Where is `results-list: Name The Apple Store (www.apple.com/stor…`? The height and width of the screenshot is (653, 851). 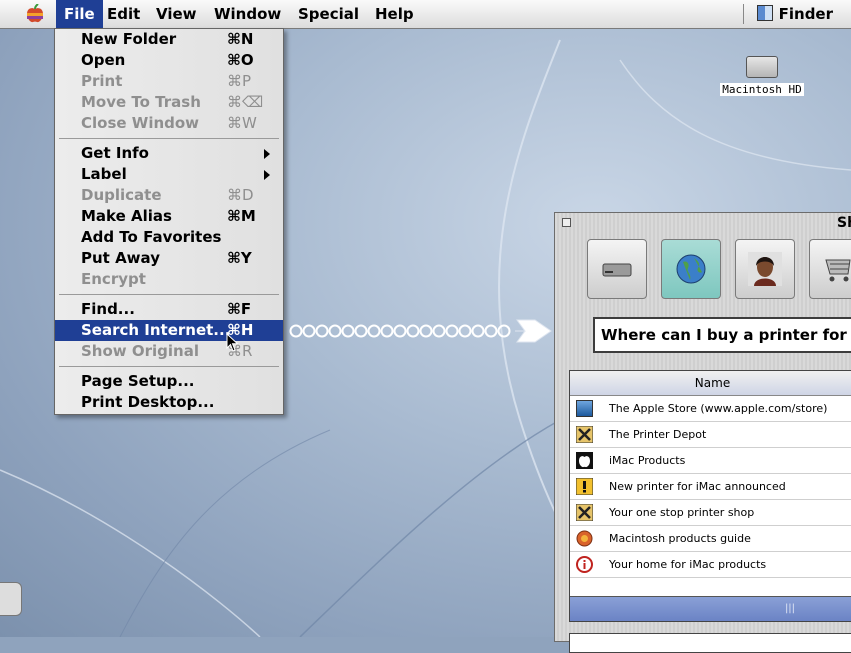 results-list: Name The Apple Store (www.apple.com/stor… is located at coordinates (710, 496).